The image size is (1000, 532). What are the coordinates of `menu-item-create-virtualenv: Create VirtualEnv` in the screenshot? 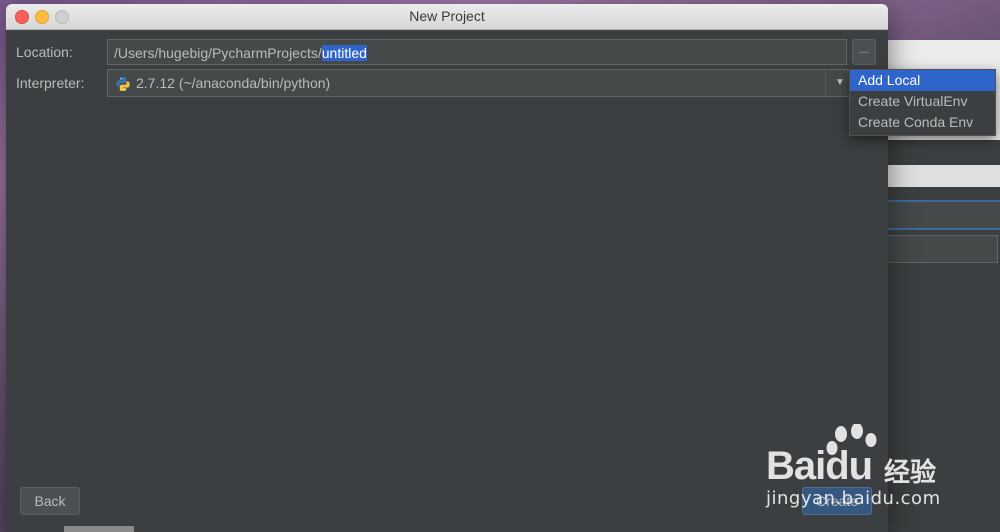 It's located at (922, 101).